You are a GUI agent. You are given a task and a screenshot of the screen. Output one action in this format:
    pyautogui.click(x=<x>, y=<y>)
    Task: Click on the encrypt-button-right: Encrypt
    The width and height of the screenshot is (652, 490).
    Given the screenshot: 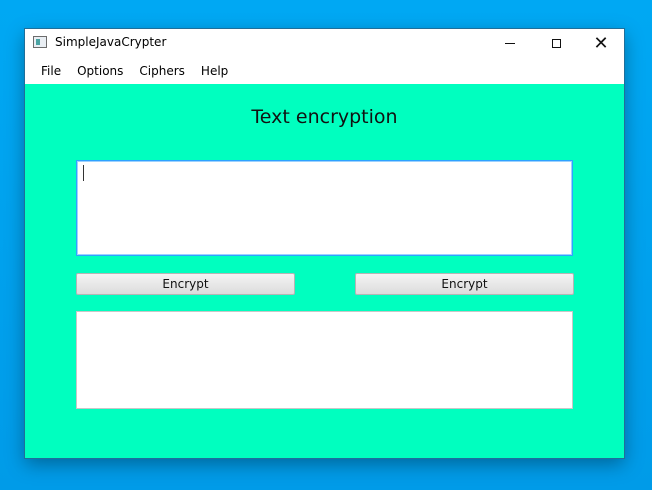 What is the action you would take?
    pyautogui.click(x=464, y=284)
    